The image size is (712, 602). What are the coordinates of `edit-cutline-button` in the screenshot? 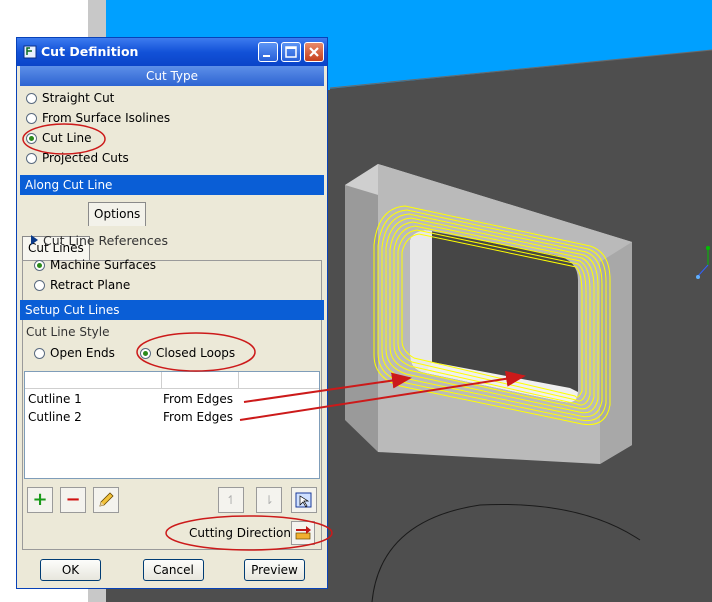 It's located at (106, 500).